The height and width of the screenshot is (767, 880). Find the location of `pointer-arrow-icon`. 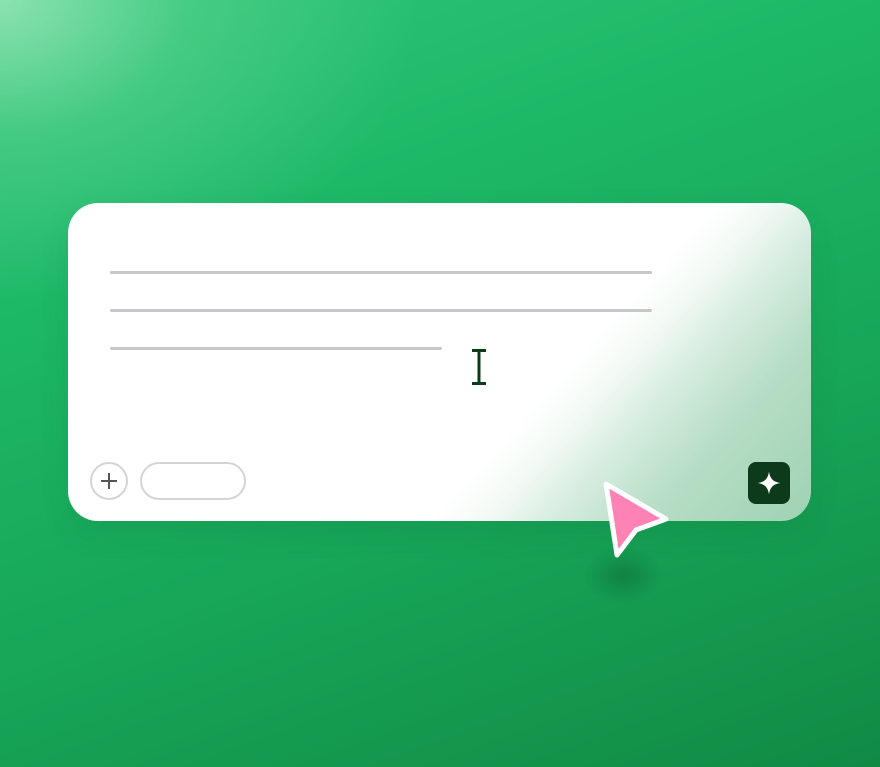

pointer-arrow-icon is located at coordinates (636, 519).